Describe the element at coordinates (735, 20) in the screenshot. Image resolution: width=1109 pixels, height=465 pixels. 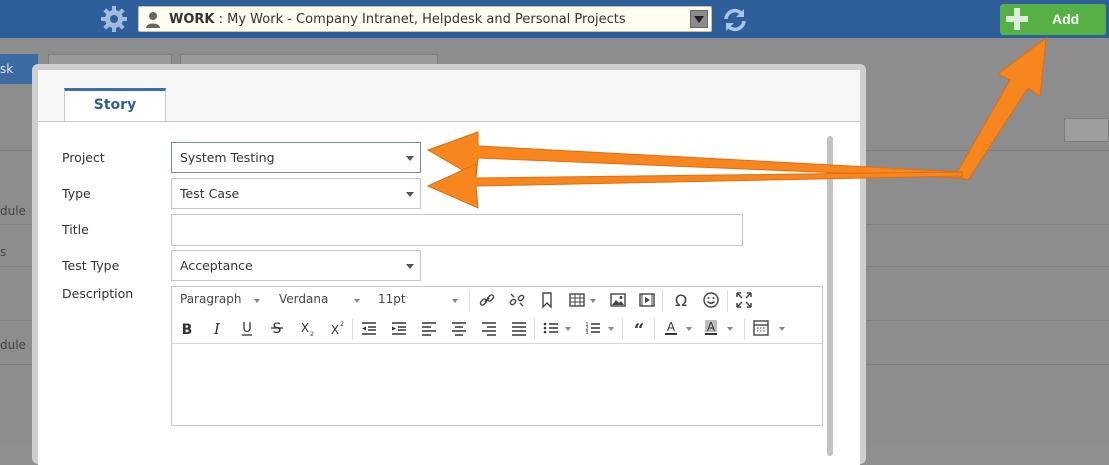
I see `refresh-icon` at that location.